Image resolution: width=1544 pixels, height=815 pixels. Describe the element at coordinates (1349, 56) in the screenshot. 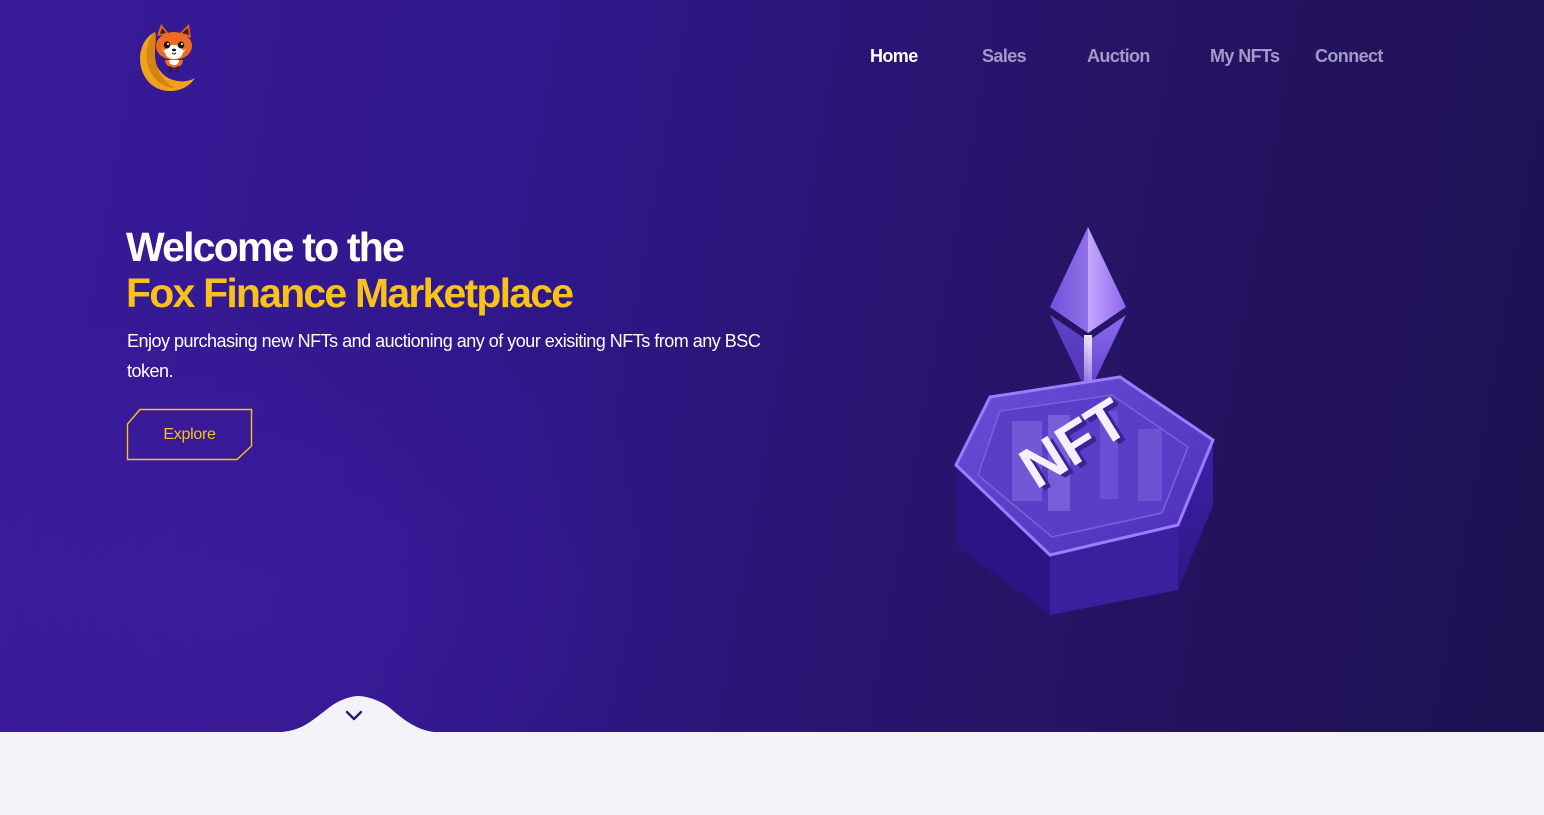

I see `nav-connect: Connect` at that location.